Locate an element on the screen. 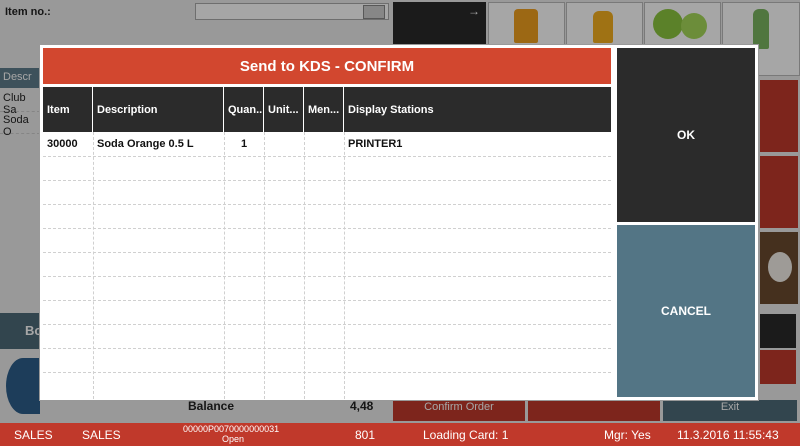 The height and width of the screenshot is (446, 800). cell-unit is located at coordinates (284, 144).